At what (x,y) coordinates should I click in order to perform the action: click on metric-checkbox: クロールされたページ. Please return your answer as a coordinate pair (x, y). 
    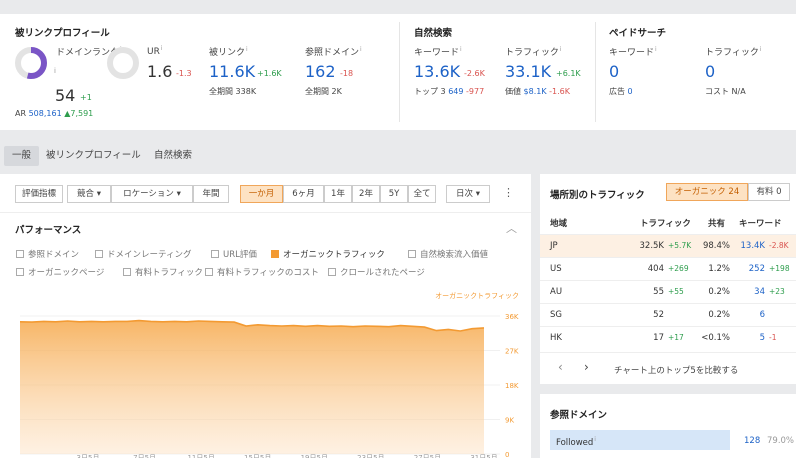
    Looking at the image, I should click on (376, 272).